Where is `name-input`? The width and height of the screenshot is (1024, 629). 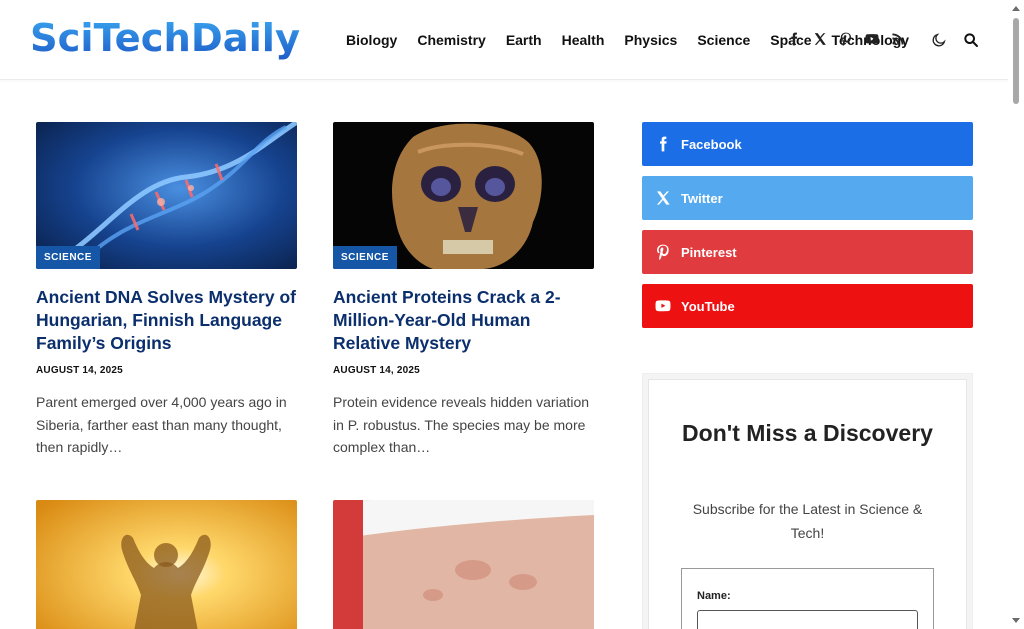
name-input is located at coordinates (807, 619).